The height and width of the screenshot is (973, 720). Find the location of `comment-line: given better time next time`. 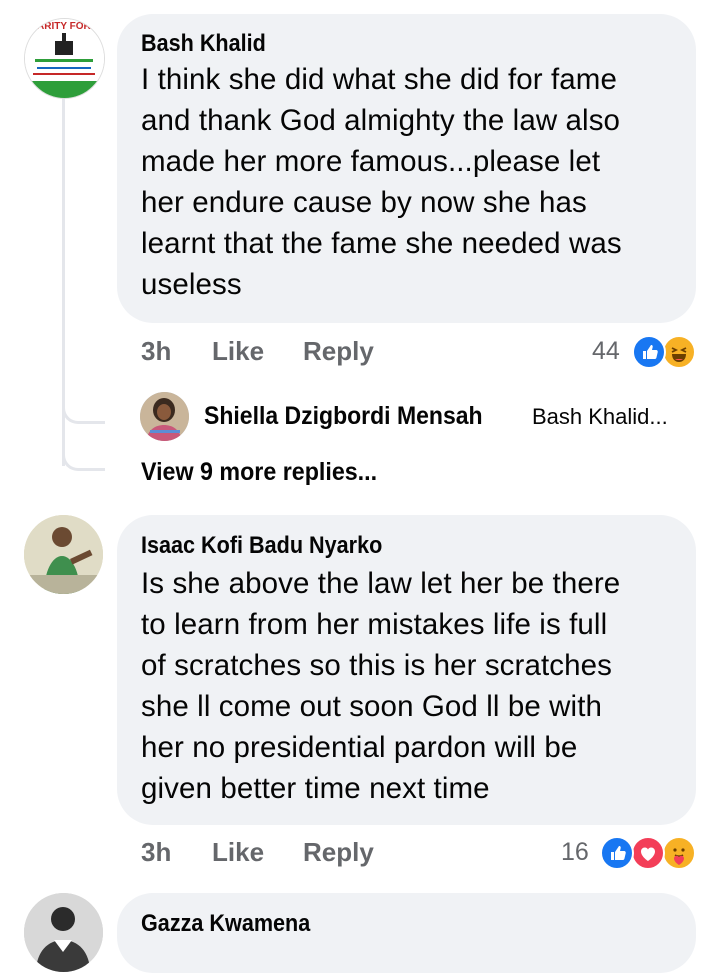

comment-line: given better time next time is located at coordinates (315, 788).